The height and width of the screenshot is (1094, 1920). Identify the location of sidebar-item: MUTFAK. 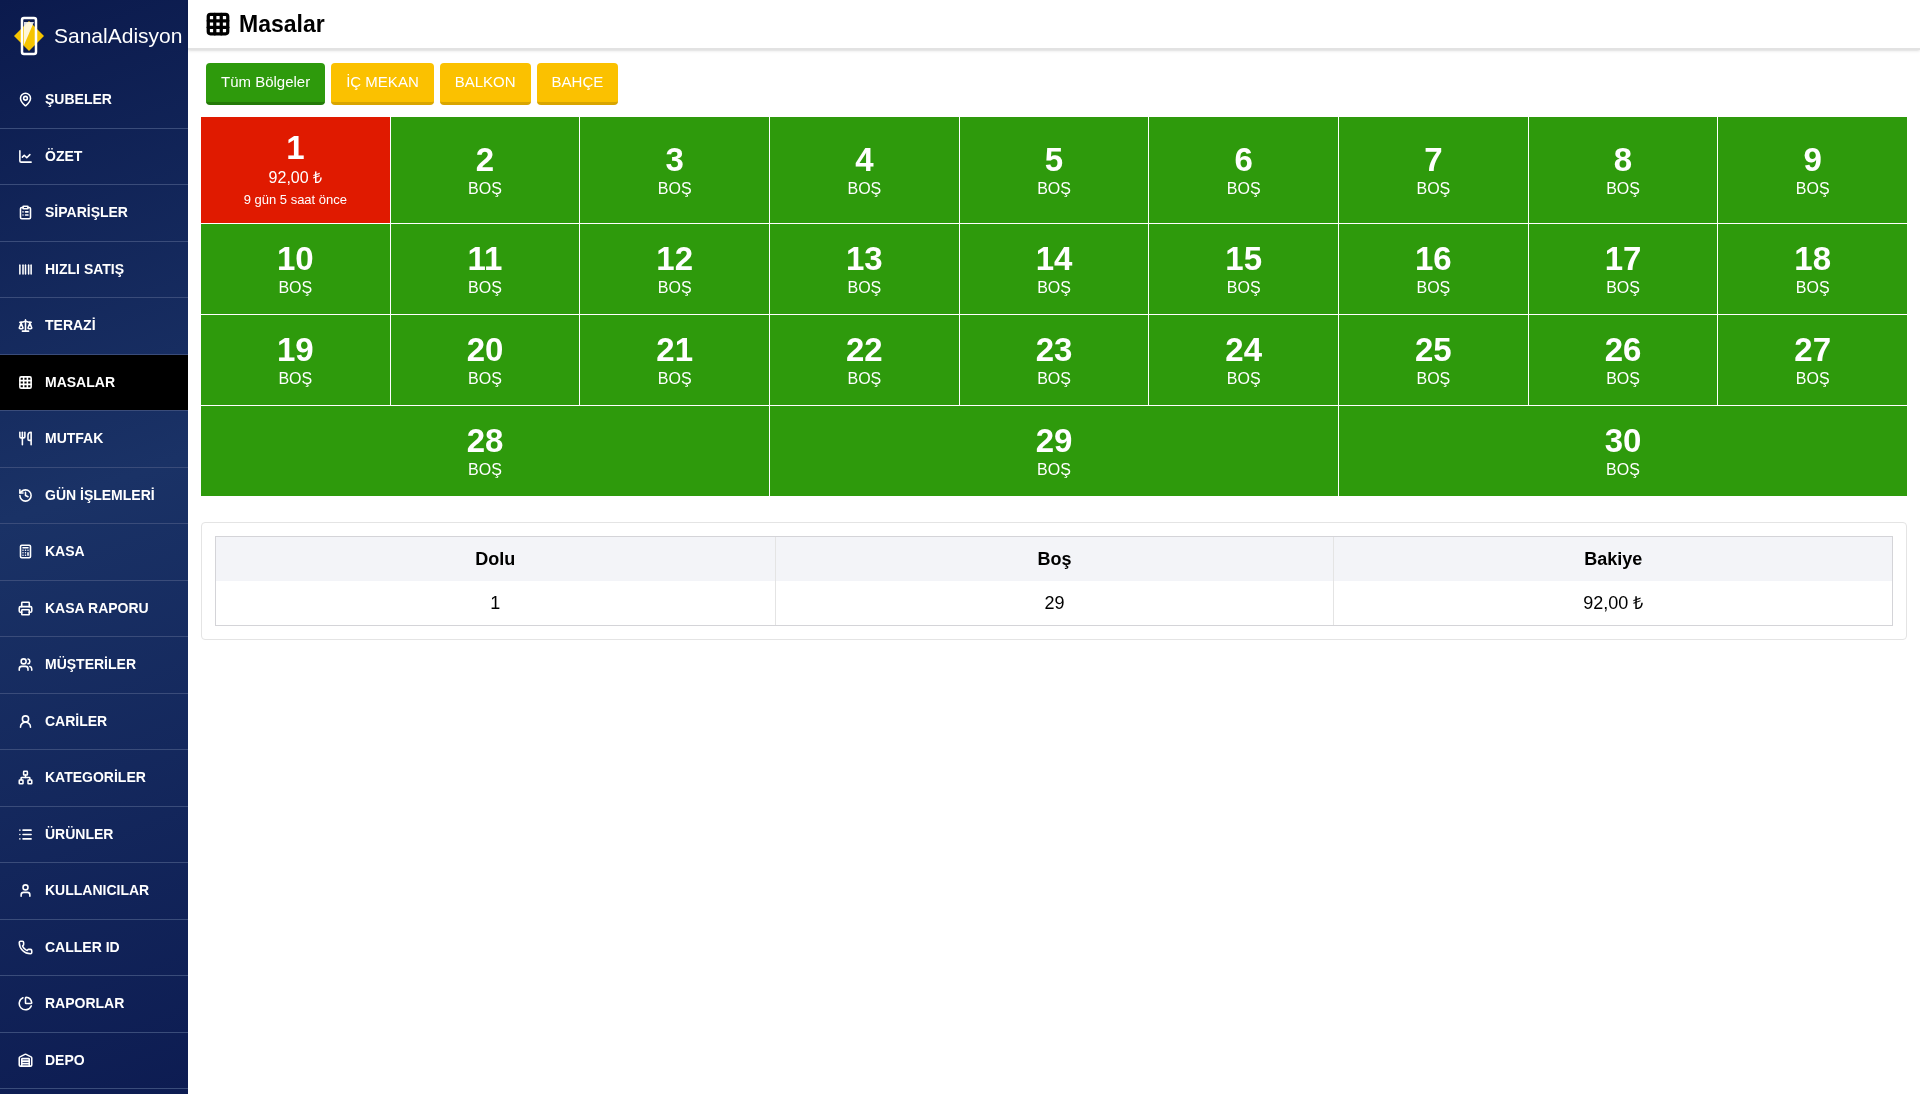
(94, 439).